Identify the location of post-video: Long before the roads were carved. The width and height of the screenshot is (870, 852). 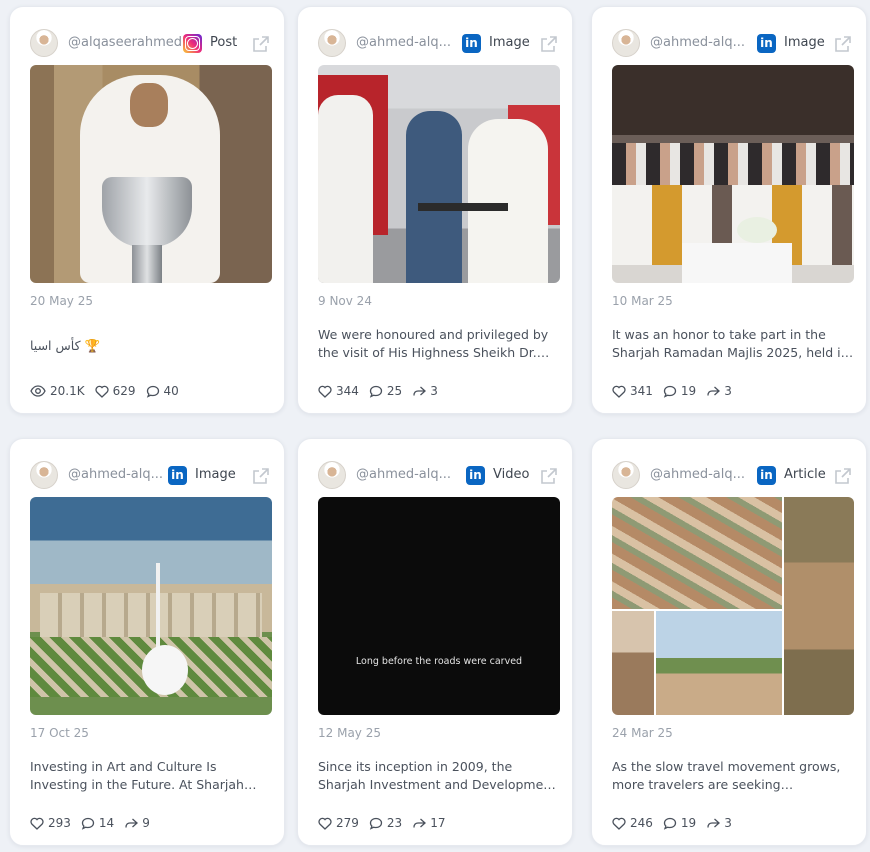
(439, 606).